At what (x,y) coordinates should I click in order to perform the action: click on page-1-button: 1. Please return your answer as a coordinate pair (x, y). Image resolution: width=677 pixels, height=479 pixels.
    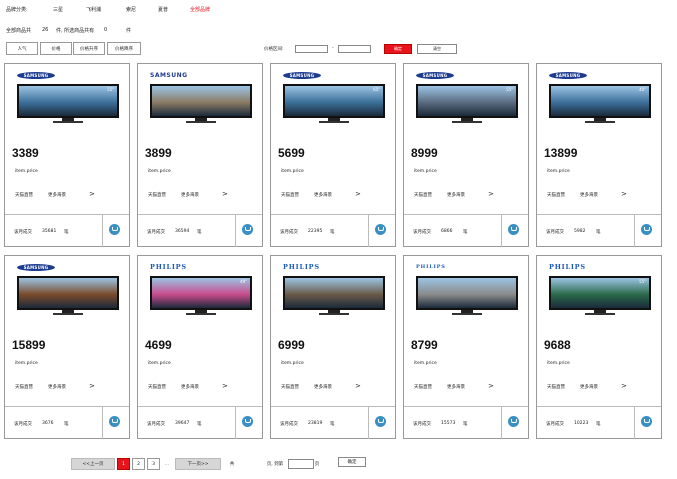
    Looking at the image, I should click on (123, 464).